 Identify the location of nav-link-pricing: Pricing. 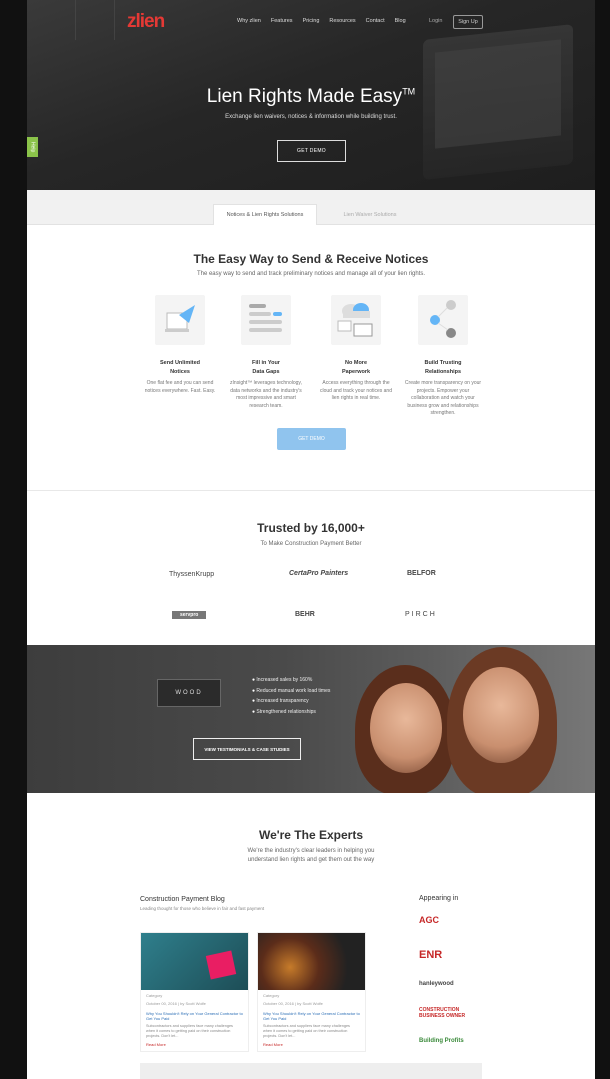
(311, 21).